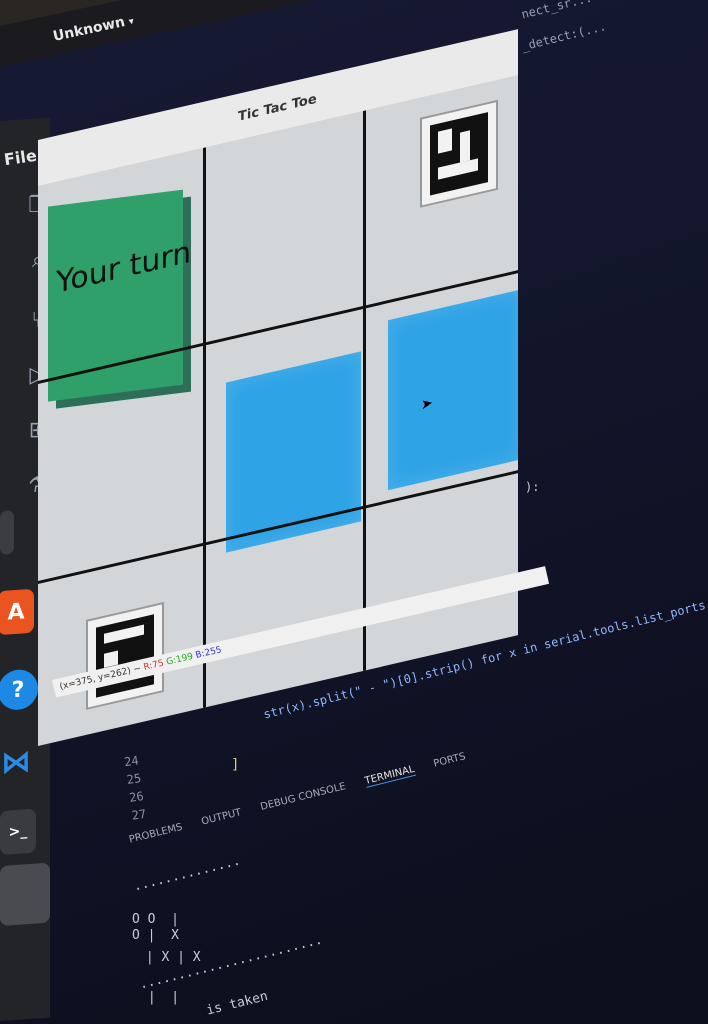  What do you see at coordinates (94, 28) in the screenshot?
I see `network-menu: Unknown▾` at bounding box center [94, 28].